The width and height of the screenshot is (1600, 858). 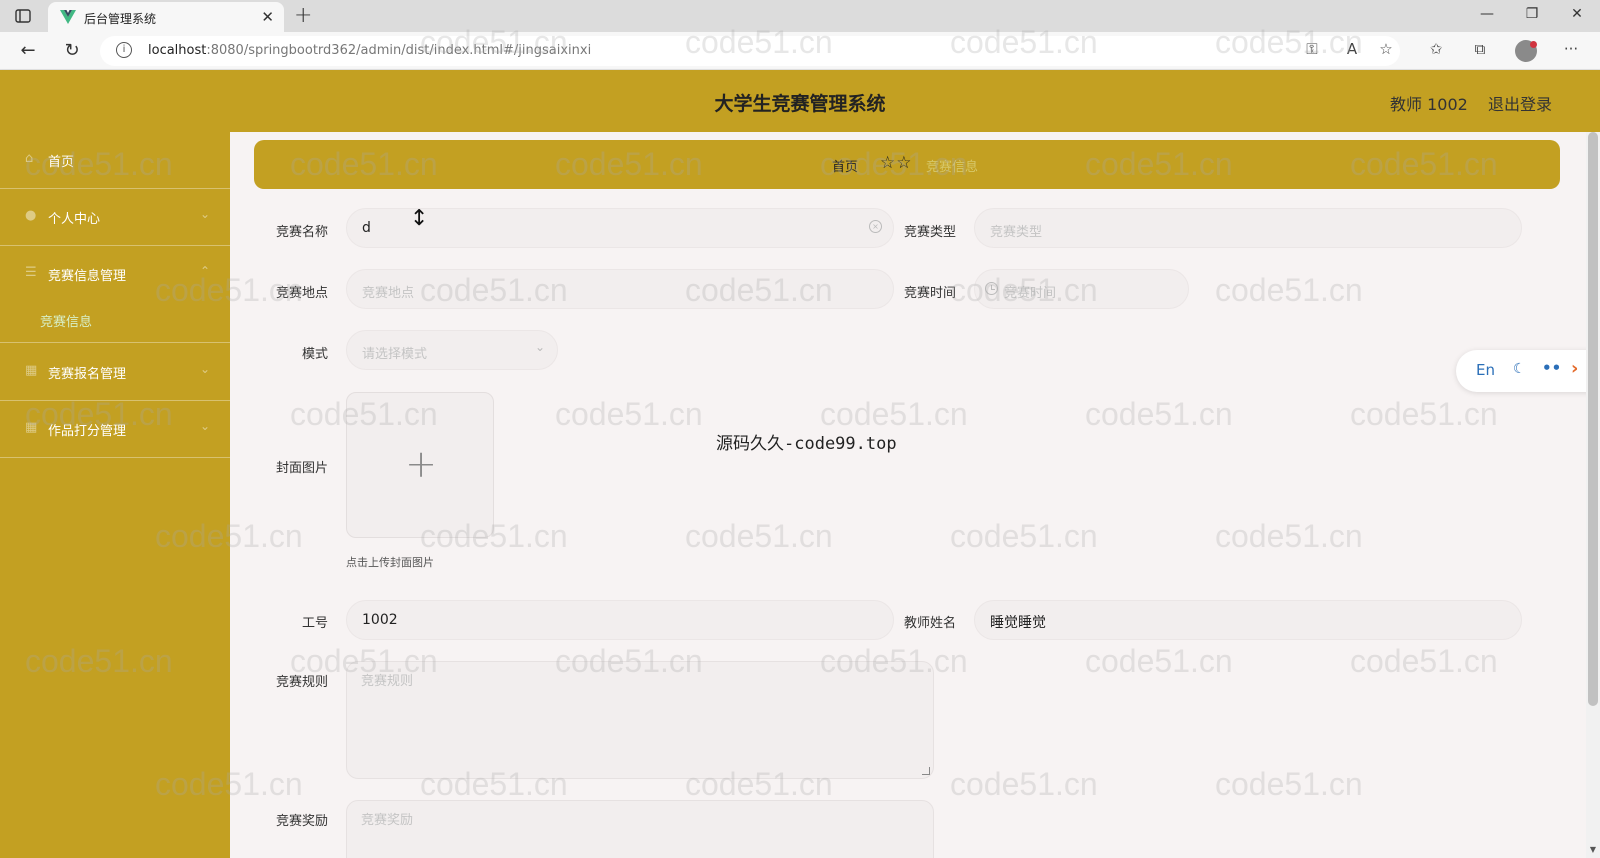 I want to click on language-toggle: En, so click(x=1485, y=370).